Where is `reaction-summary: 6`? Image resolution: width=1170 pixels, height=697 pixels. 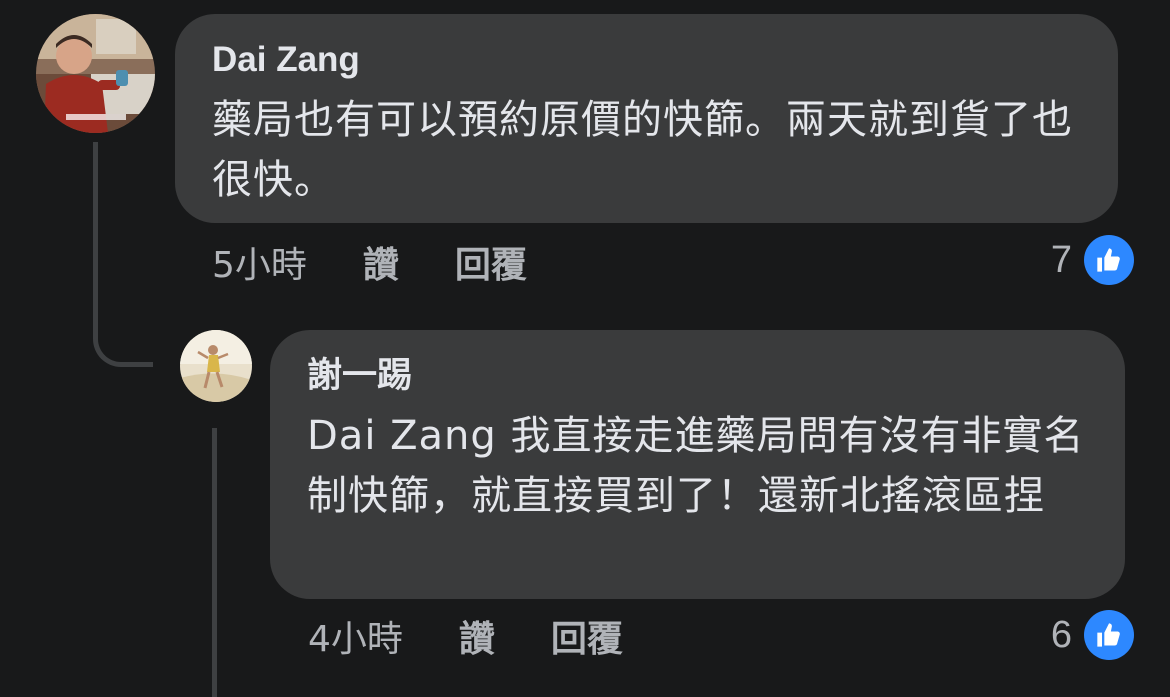
reaction-summary: 6 is located at coordinates (1092, 635).